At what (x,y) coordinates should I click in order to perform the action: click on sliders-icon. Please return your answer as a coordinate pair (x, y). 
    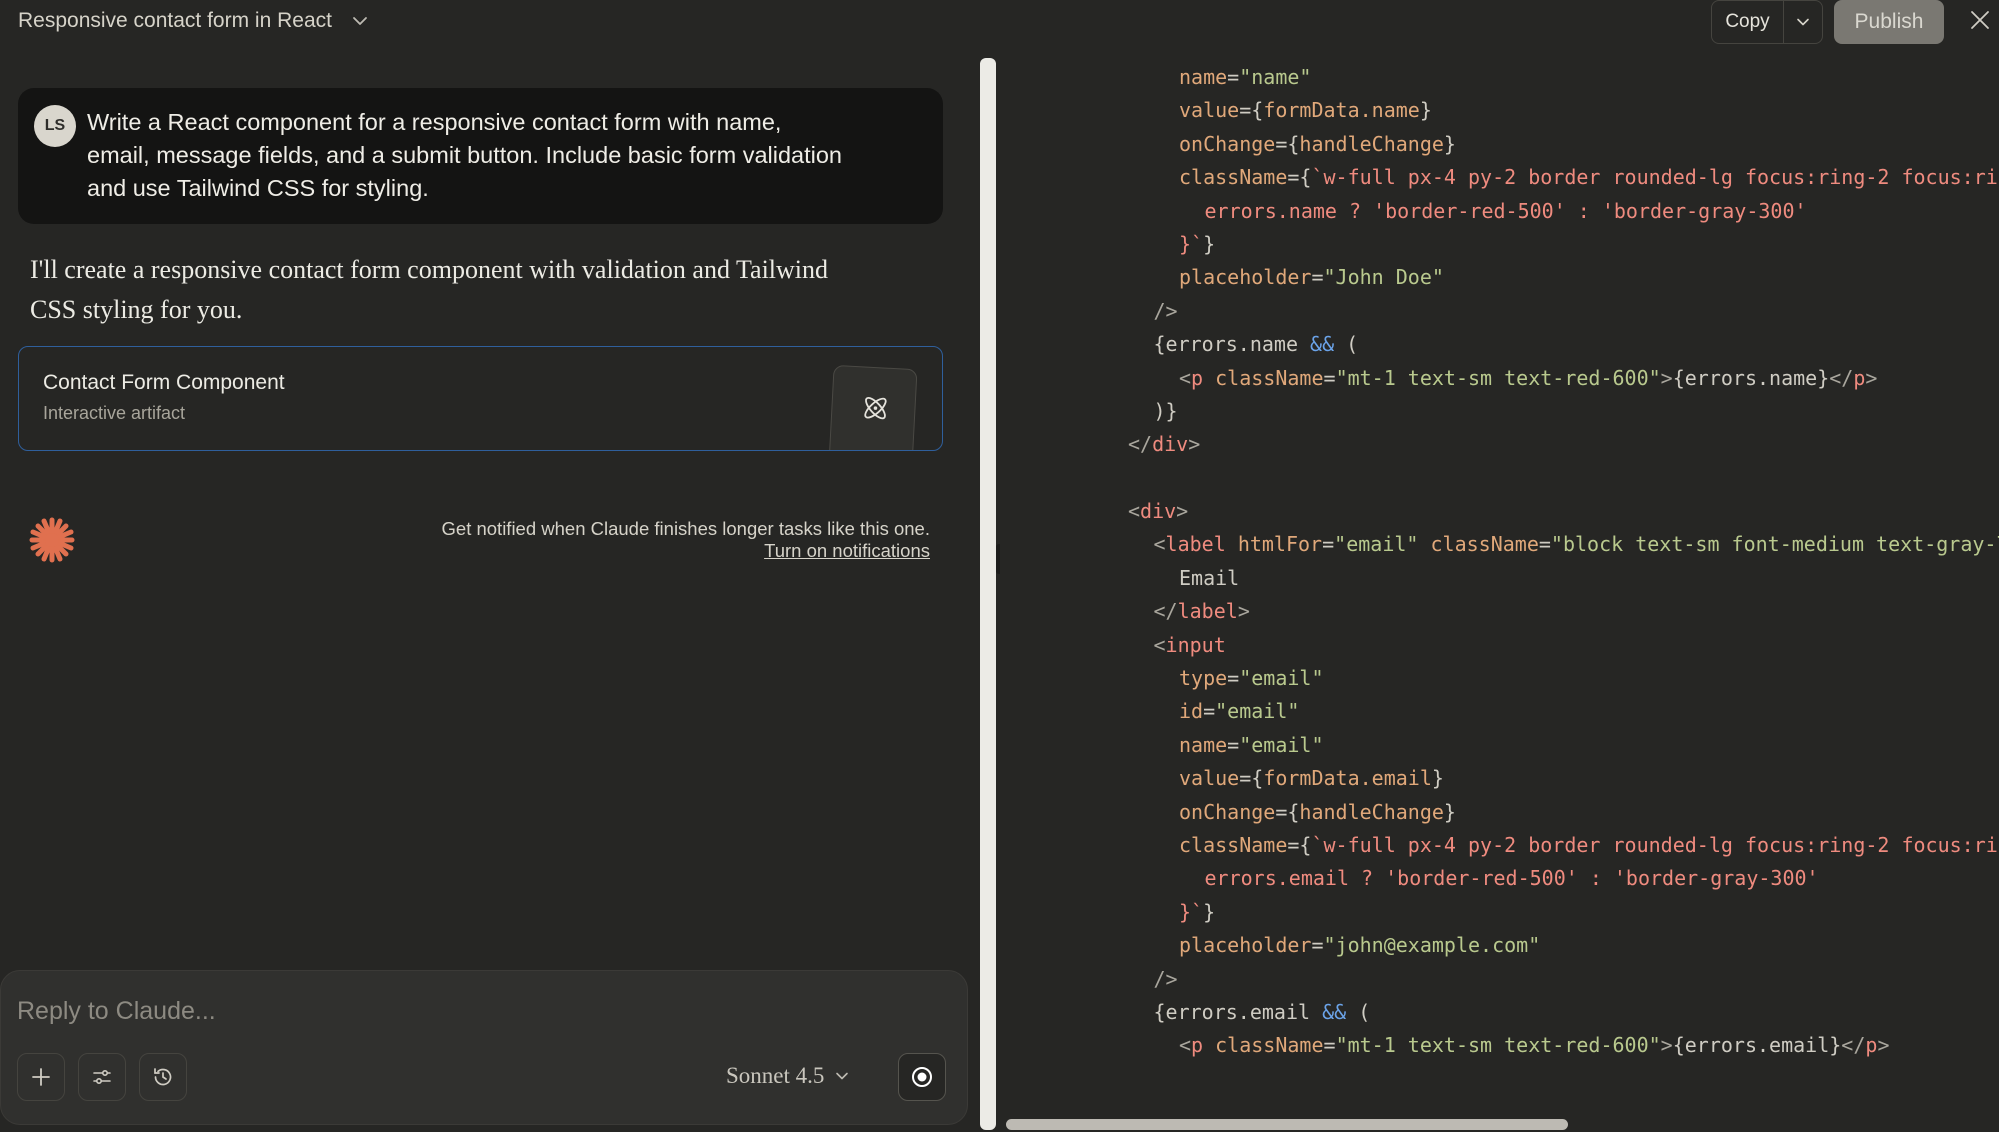
    Looking at the image, I should click on (102, 1077).